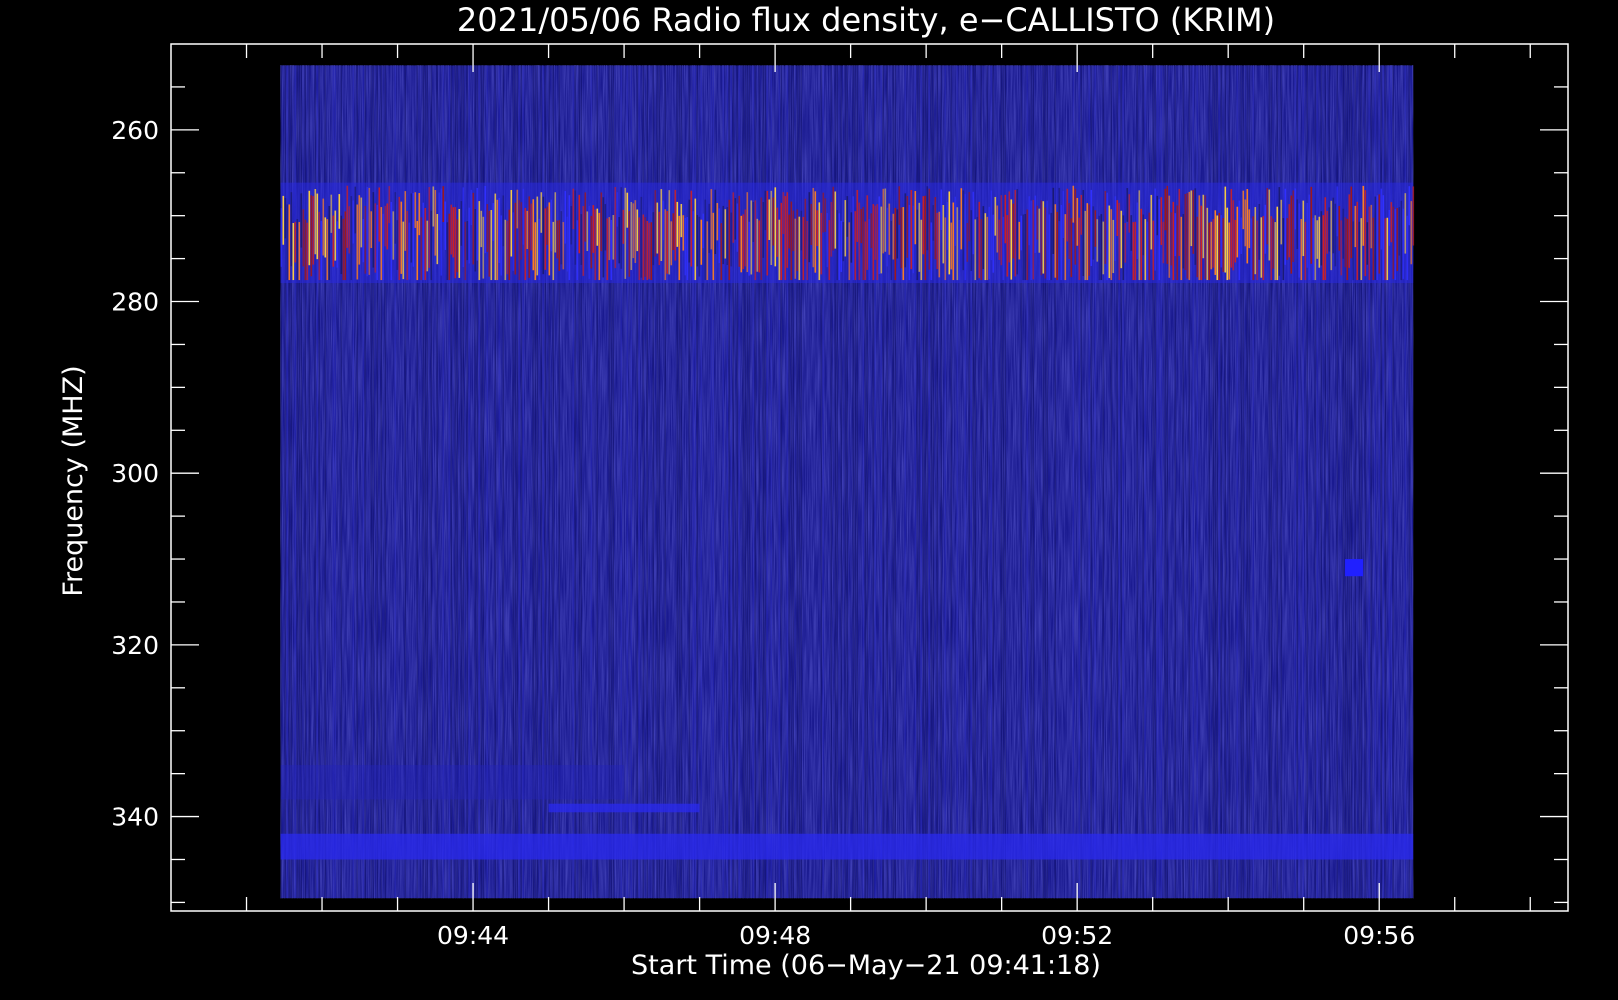  What do you see at coordinates (1077, 935) in the screenshot?
I see `x-tick-label: 09:52` at bounding box center [1077, 935].